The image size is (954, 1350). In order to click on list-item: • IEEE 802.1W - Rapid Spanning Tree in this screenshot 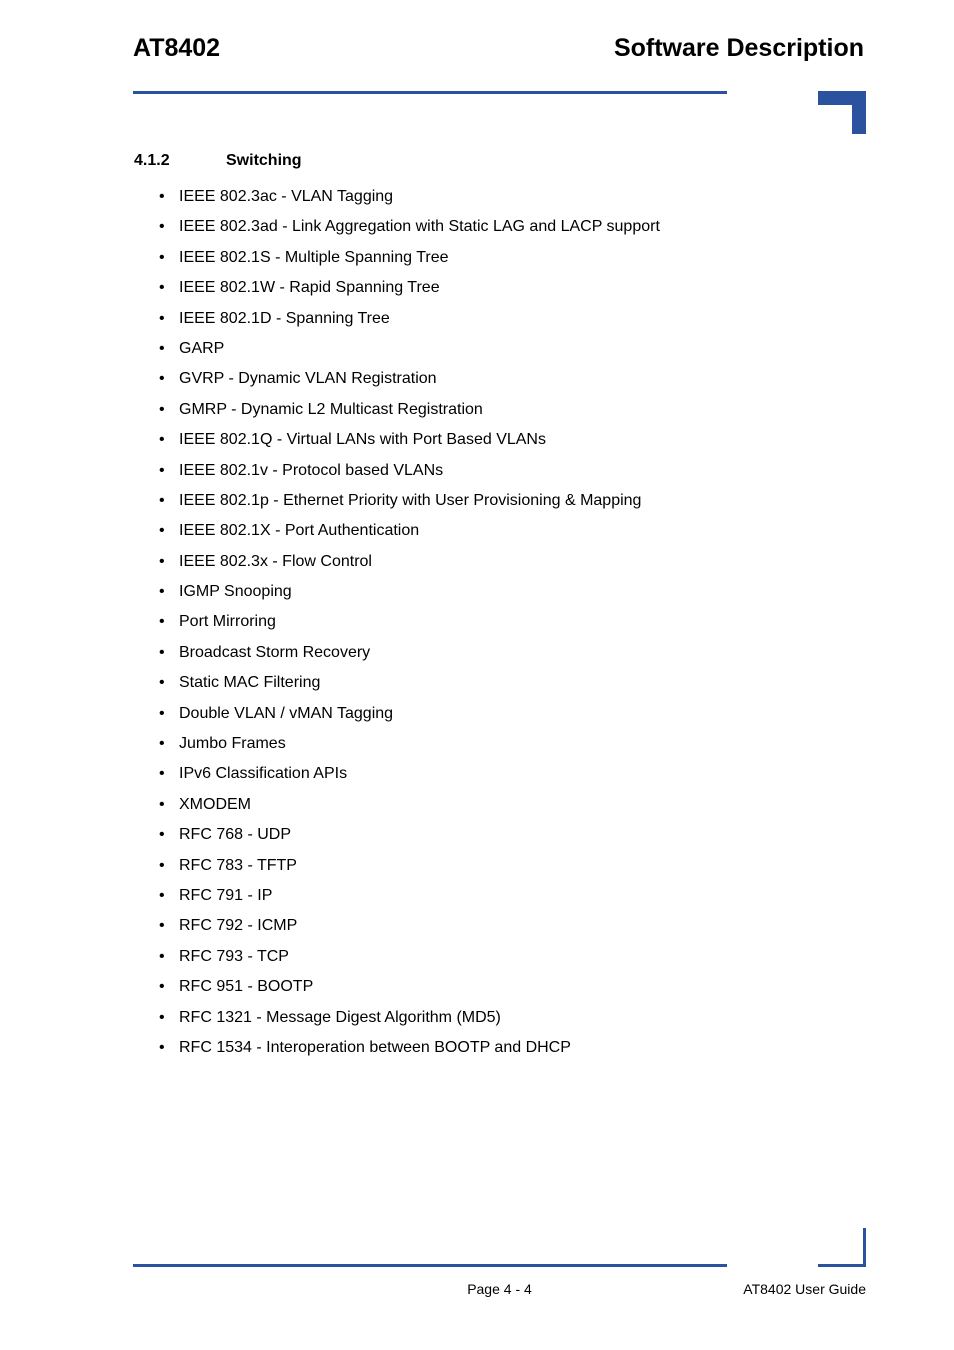, I will do `click(515, 292)`.